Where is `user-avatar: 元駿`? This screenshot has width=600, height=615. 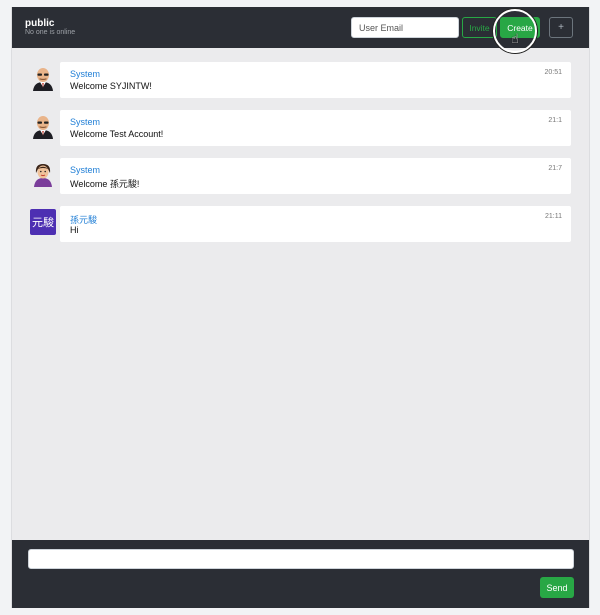
user-avatar: 元駿 is located at coordinates (43, 222).